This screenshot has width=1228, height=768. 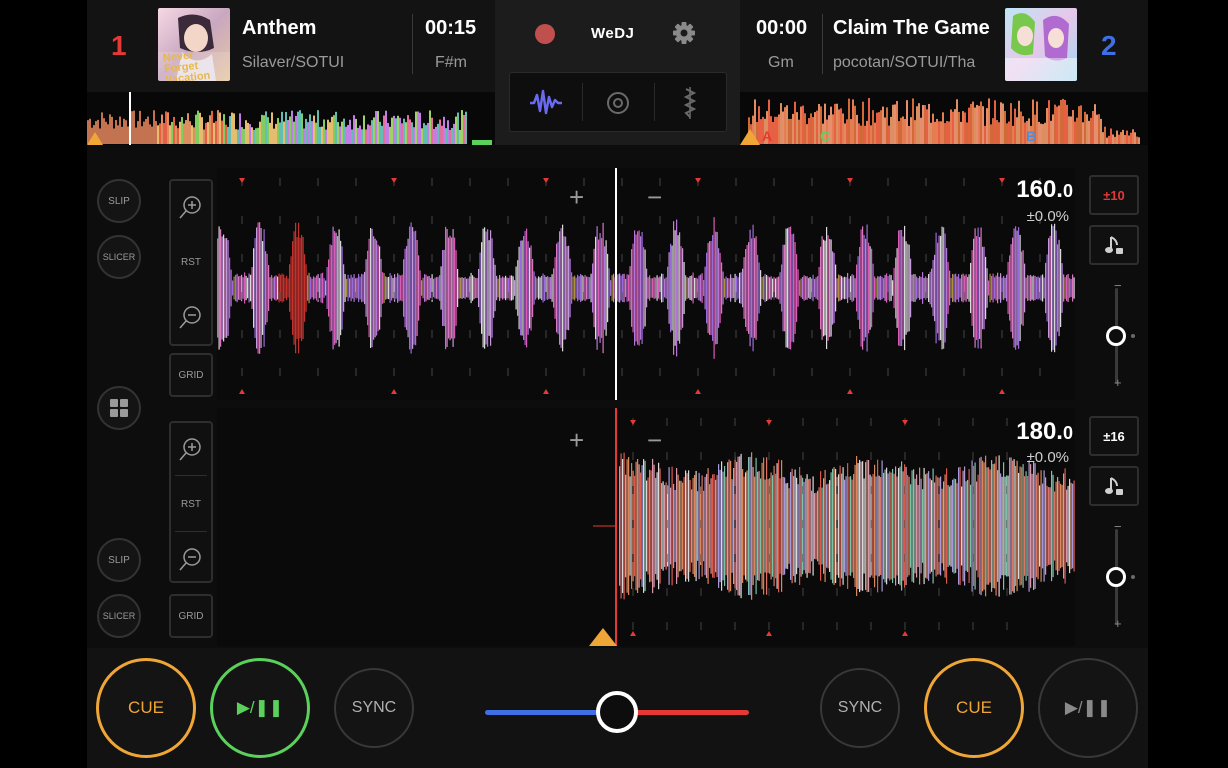 What do you see at coordinates (1047, 216) in the screenshot?
I see `deck1-pitch-percent: ±0.0%` at bounding box center [1047, 216].